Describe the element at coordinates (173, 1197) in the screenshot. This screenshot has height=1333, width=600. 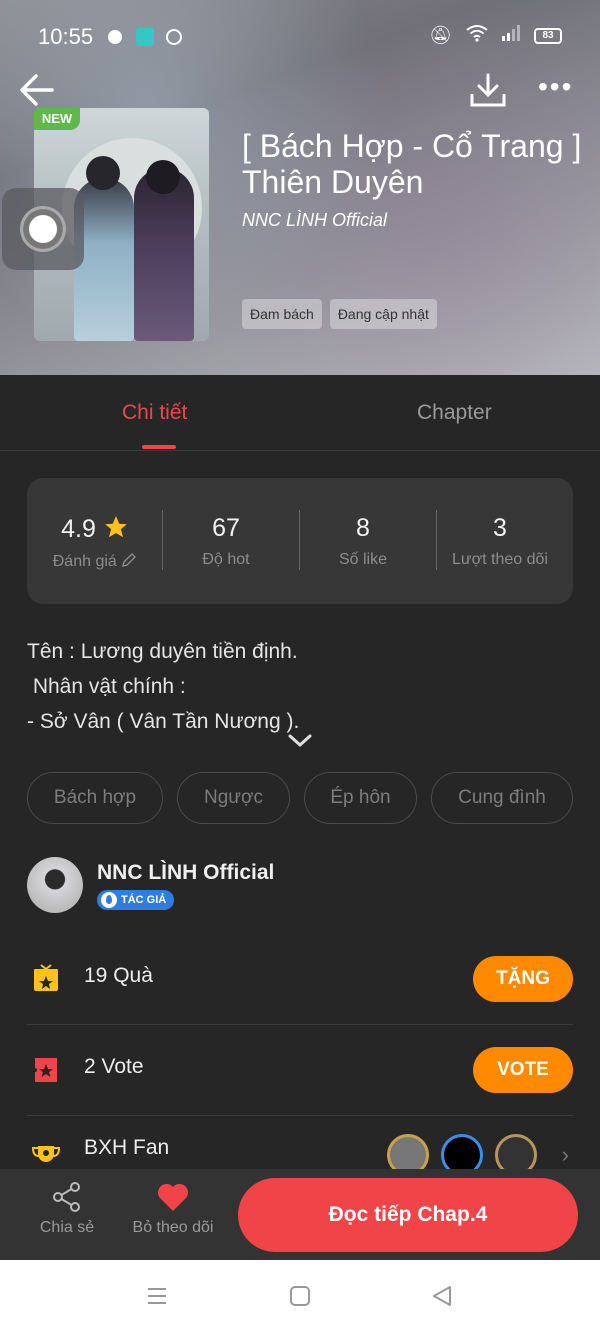
I see `heart-icon` at that location.